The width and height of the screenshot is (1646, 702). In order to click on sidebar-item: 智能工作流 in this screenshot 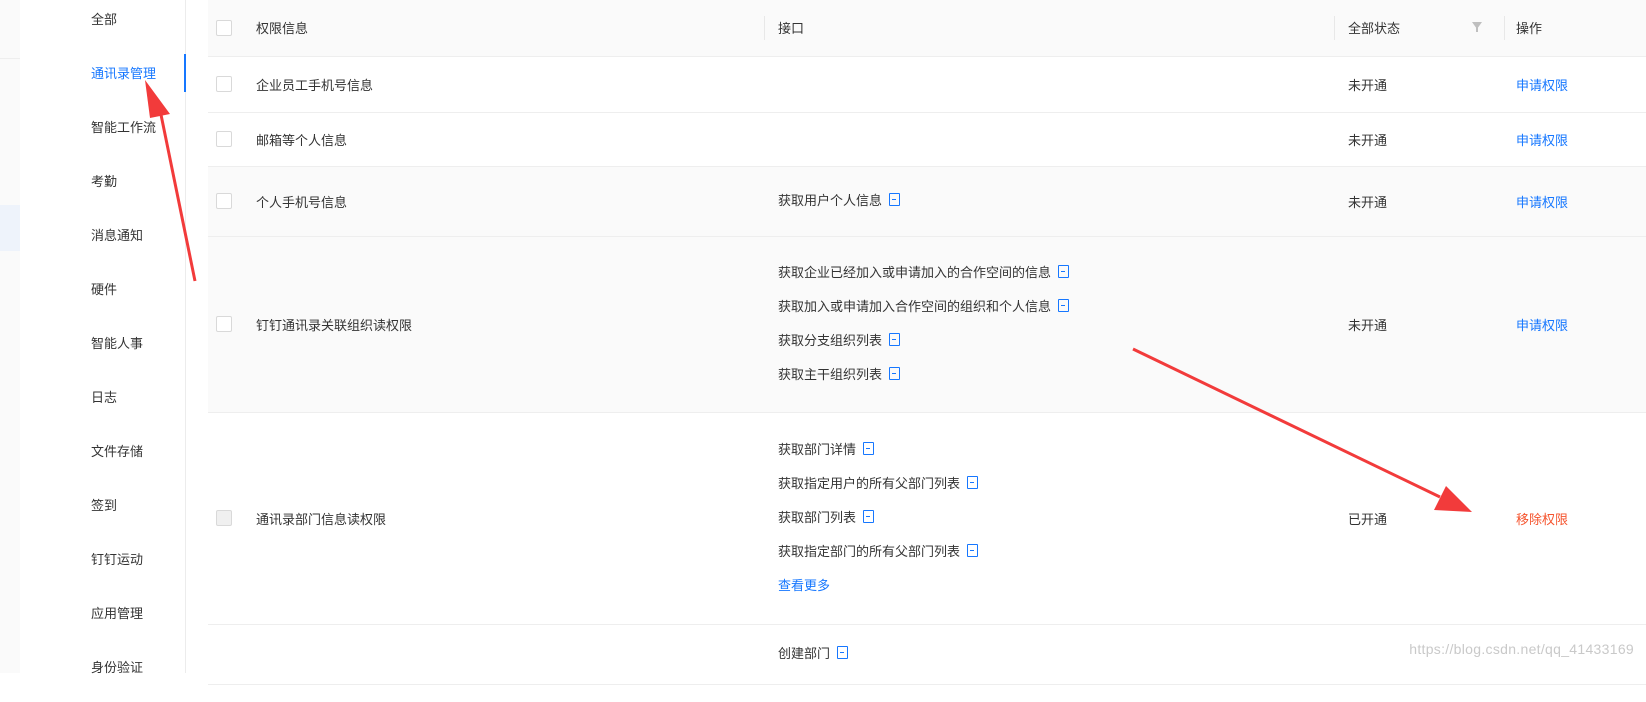, I will do `click(114, 135)`.